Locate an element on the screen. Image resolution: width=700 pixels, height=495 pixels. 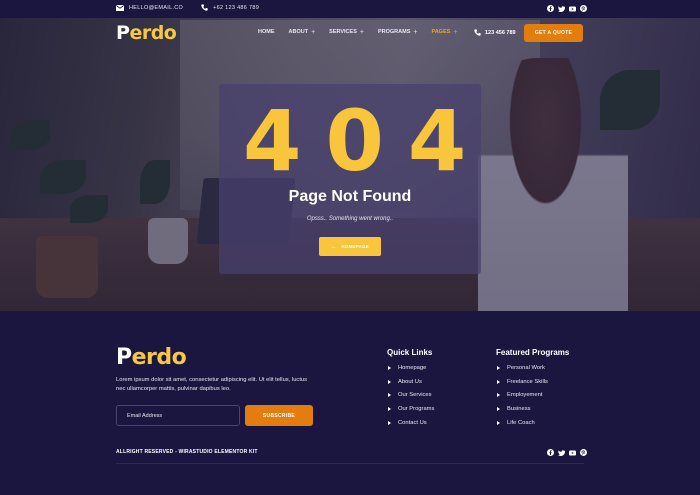
subscribe-button: SUBSCRIBE is located at coordinates (279, 415).